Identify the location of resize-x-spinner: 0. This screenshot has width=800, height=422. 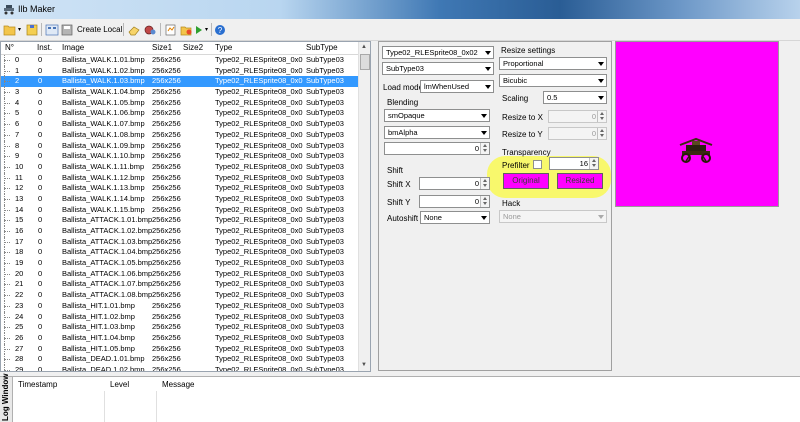
(577, 116).